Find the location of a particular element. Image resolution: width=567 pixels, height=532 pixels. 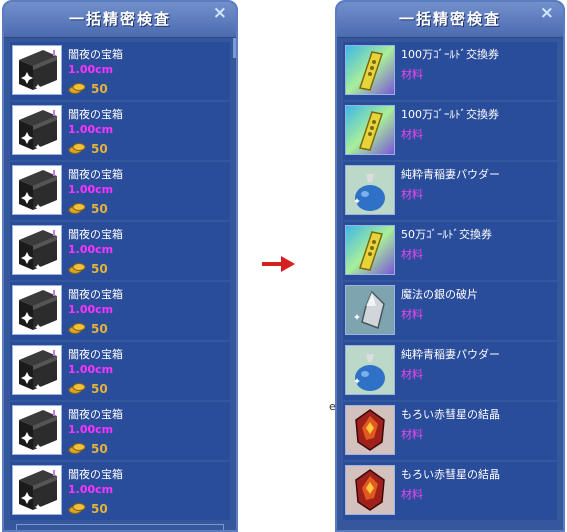

footer-box is located at coordinates (120, 527).